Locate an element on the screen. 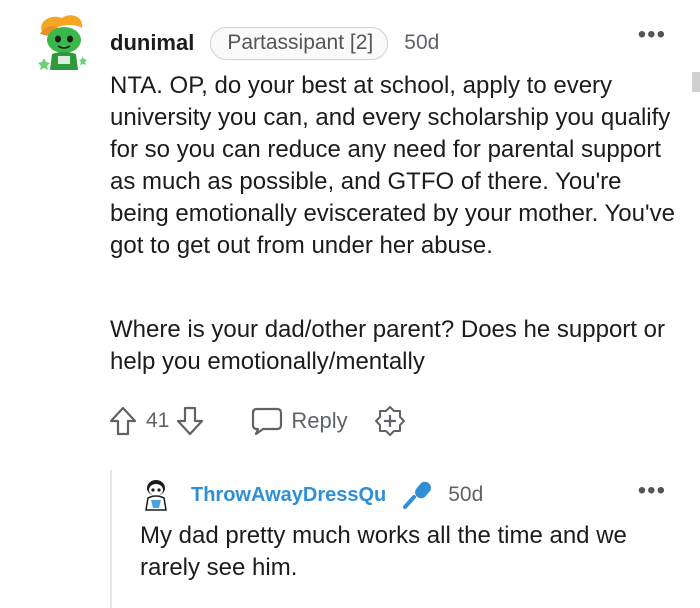  reply-meta: ThrowAwayDressQu 50d is located at coordinates (337, 495).